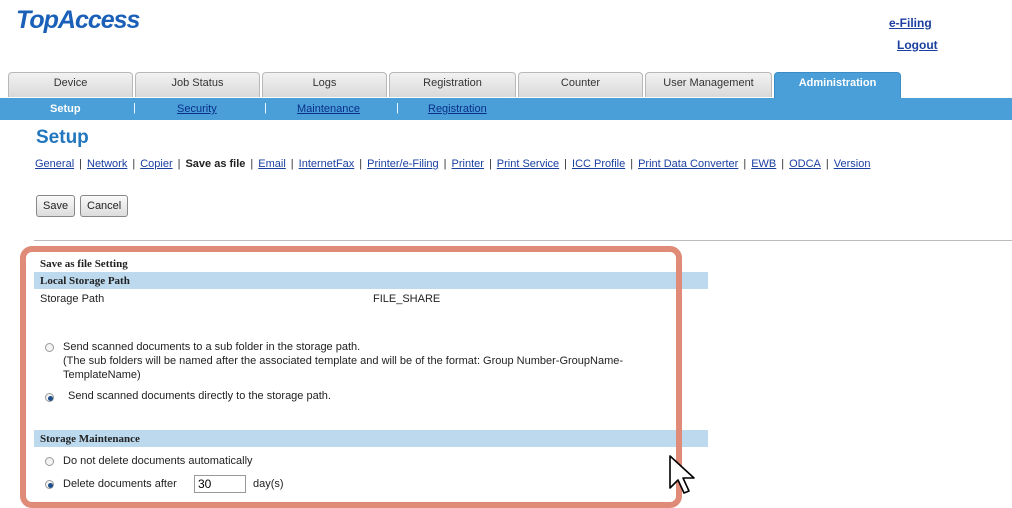  What do you see at coordinates (327, 164) in the screenshot?
I see `sublink-internetfax: InternetFax` at bounding box center [327, 164].